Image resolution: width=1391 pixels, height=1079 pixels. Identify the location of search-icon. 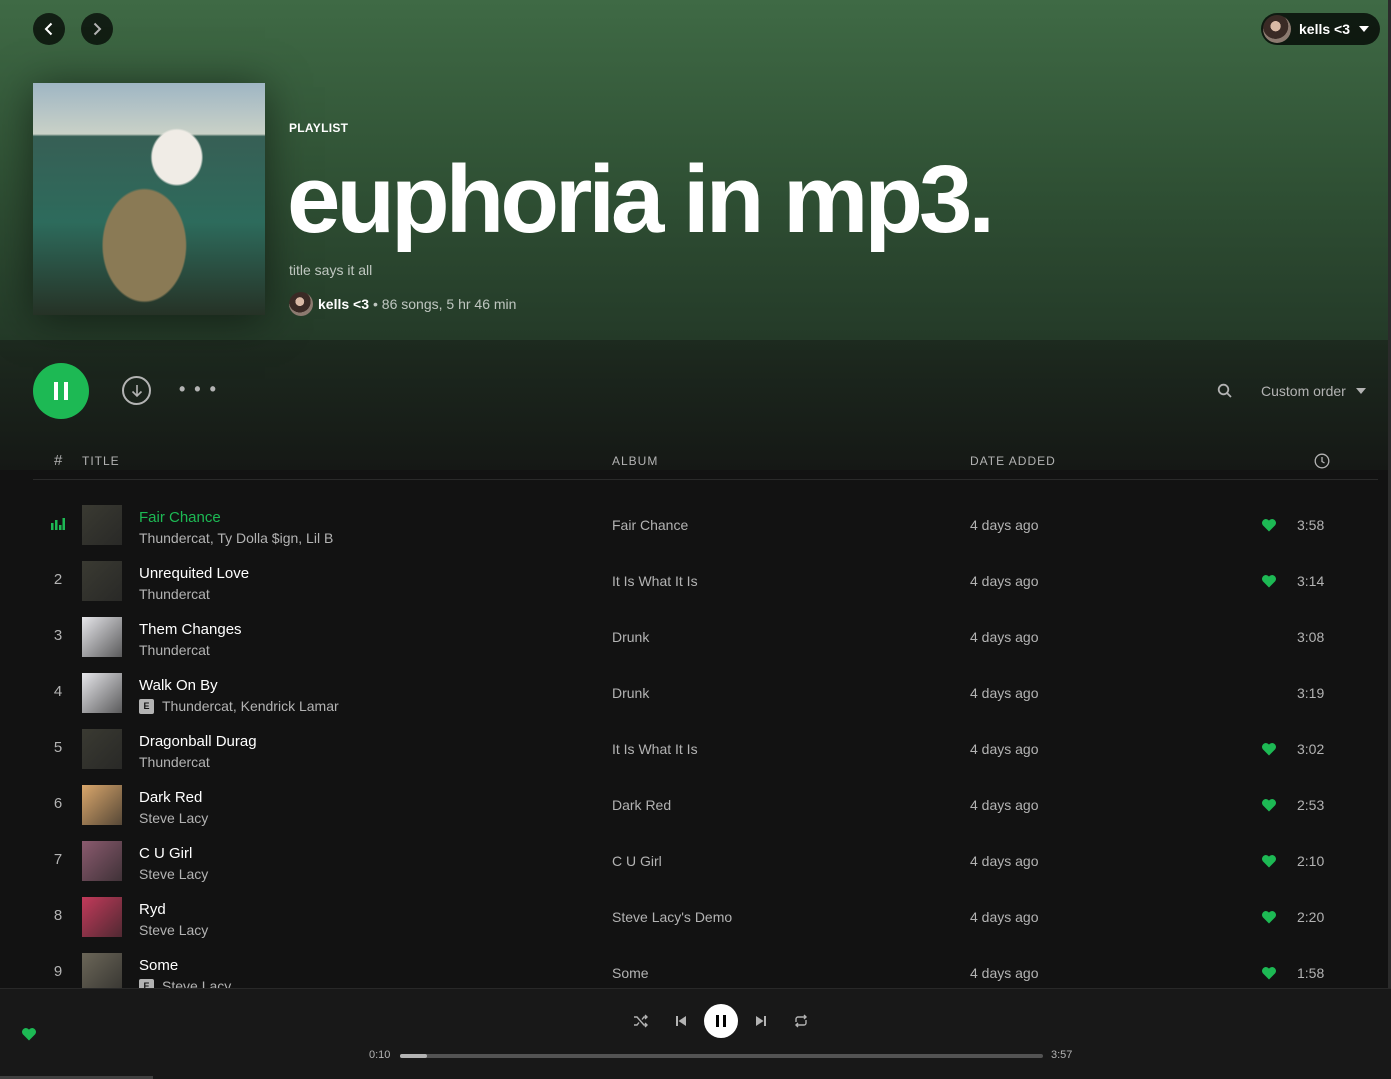
(1225, 391).